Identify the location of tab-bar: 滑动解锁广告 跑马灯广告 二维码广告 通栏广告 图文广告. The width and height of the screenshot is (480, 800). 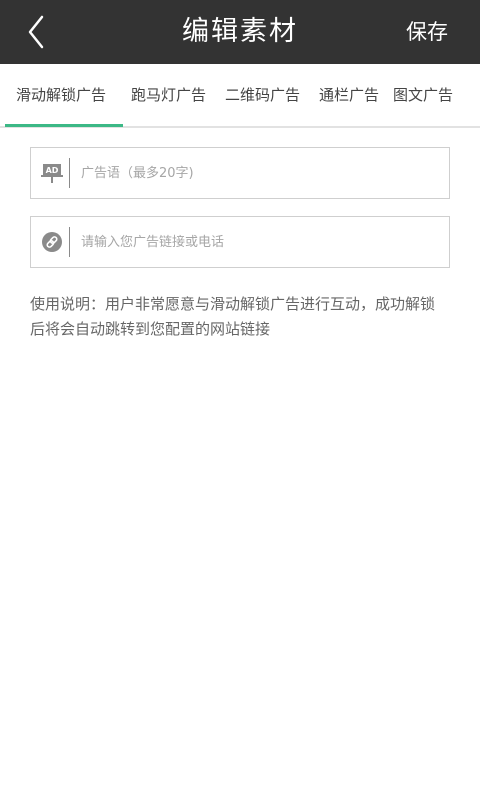
(240, 96).